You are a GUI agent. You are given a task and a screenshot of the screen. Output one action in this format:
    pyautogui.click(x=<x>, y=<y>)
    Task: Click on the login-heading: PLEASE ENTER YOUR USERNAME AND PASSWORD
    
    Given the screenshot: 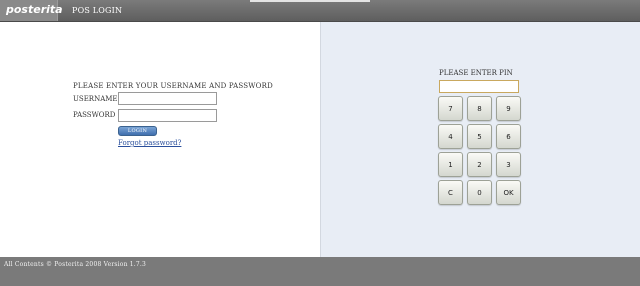 What is the action you would take?
    pyautogui.click(x=173, y=86)
    